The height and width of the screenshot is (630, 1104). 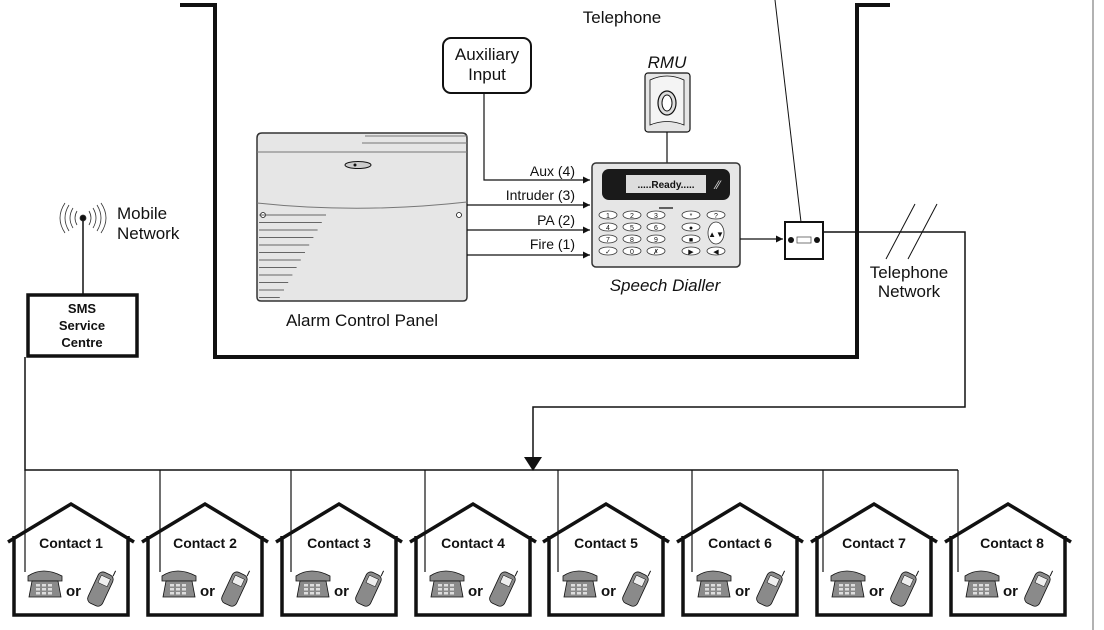 What do you see at coordinates (362, 217) in the screenshot?
I see `alarm-control-panel` at bounding box center [362, 217].